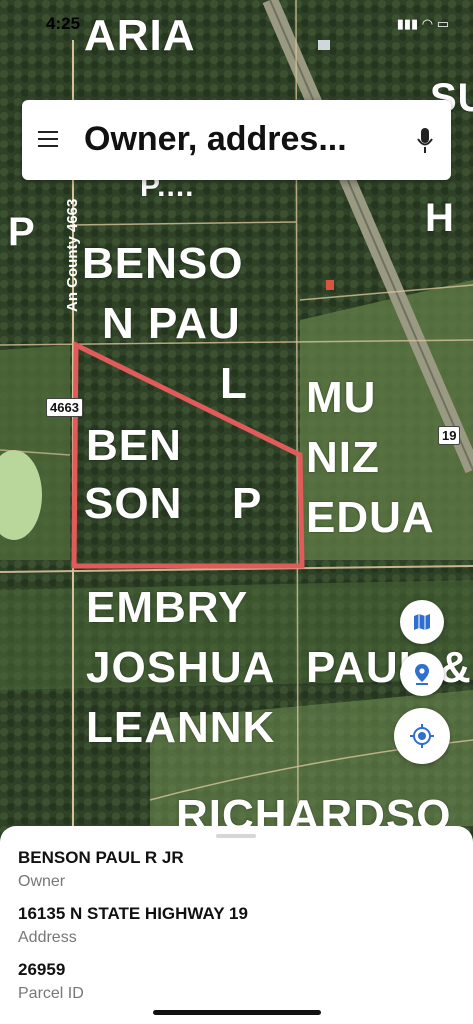  I want to click on pin-icon, so click(422, 674).